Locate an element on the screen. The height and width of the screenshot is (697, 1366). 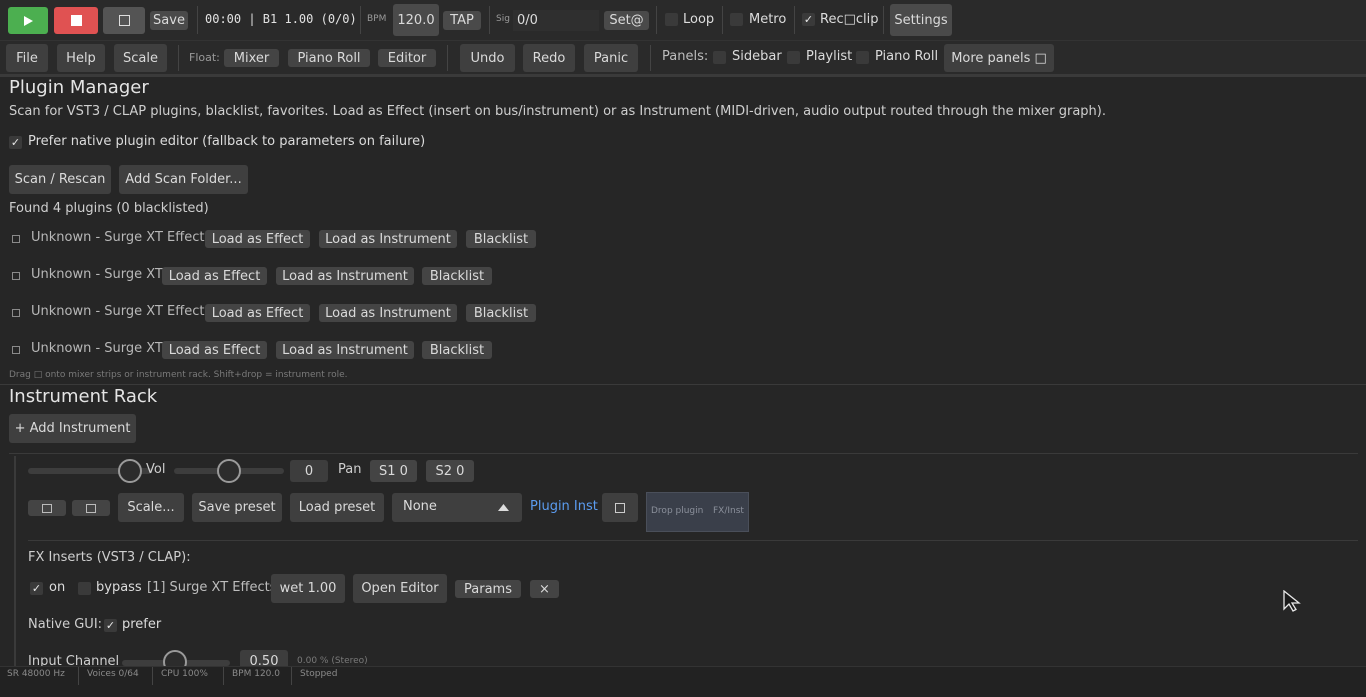
native-gui-label: Native GUI: is located at coordinates (65, 624).